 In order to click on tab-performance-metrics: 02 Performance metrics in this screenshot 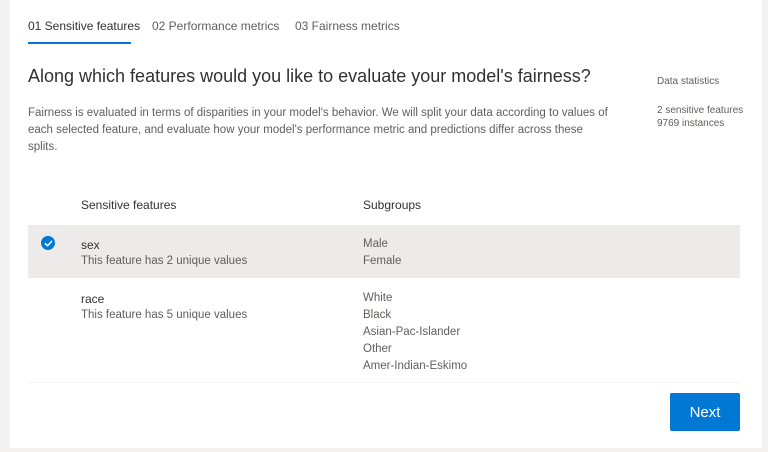, I will do `click(215, 26)`.